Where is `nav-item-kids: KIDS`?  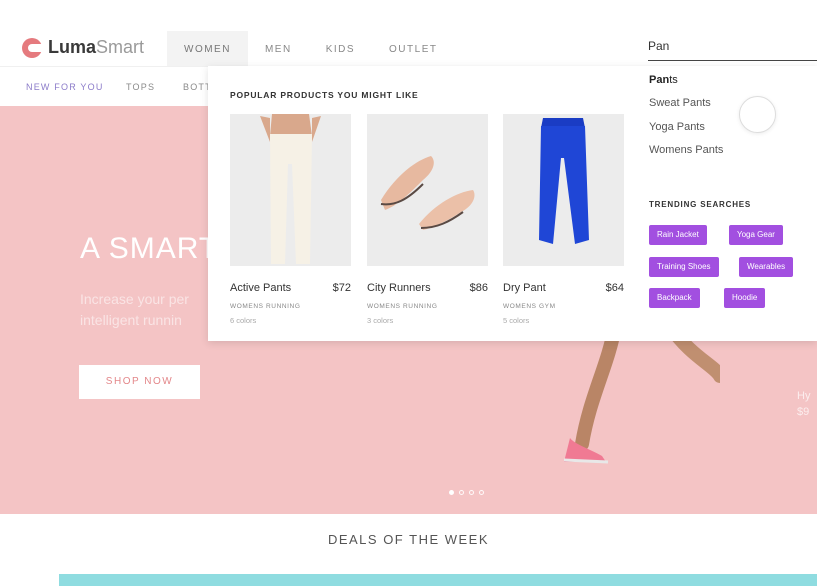
nav-item-kids: KIDS is located at coordinates (340, 50).